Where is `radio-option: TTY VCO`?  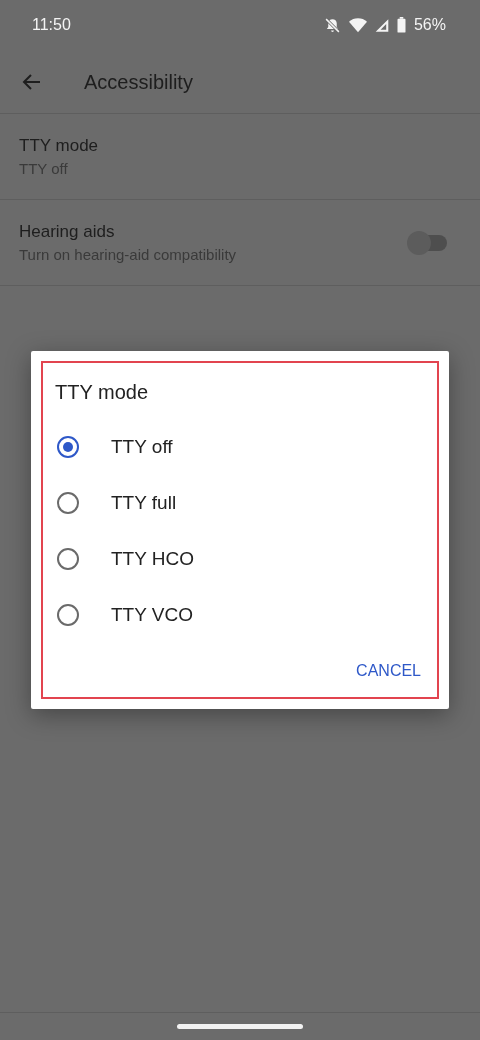
radio-option: TTY VCO is located at coordinates (240, 615).